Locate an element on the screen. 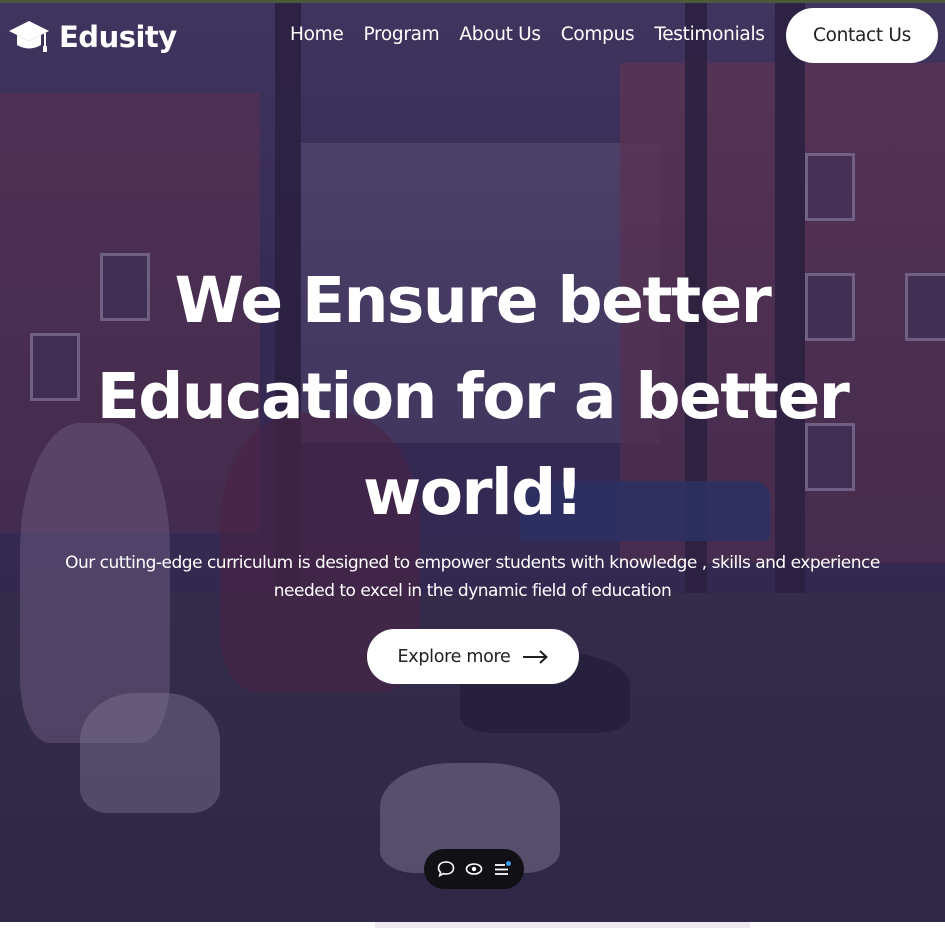 This screenshot has height=928, width=945. explore-more-label: Explore more is located at coordinates (454, 656).